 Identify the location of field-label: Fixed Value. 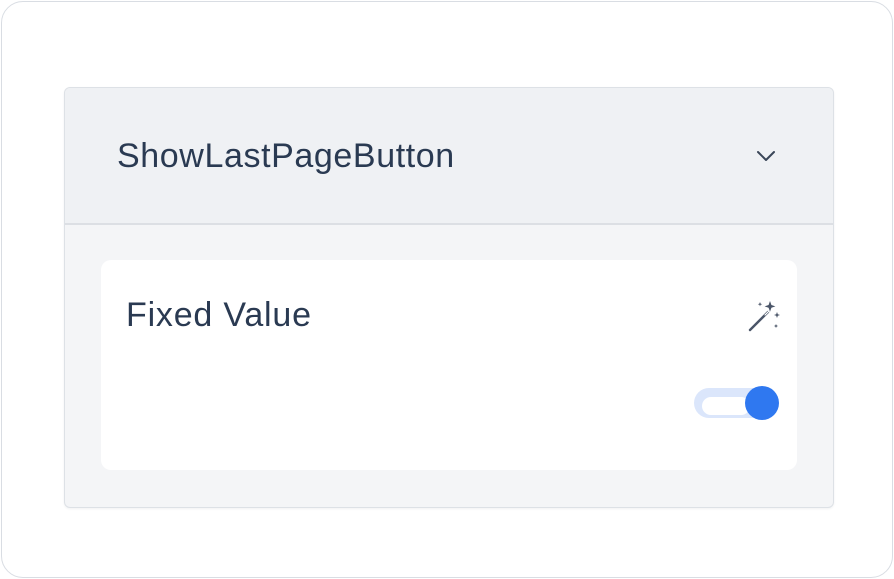
(219, 315).